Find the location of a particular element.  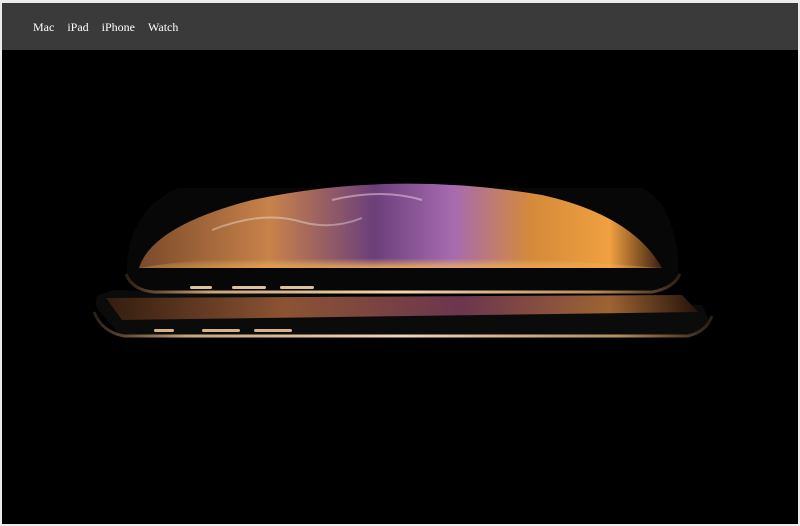

upper-phone is located at coordinates (403, 238).